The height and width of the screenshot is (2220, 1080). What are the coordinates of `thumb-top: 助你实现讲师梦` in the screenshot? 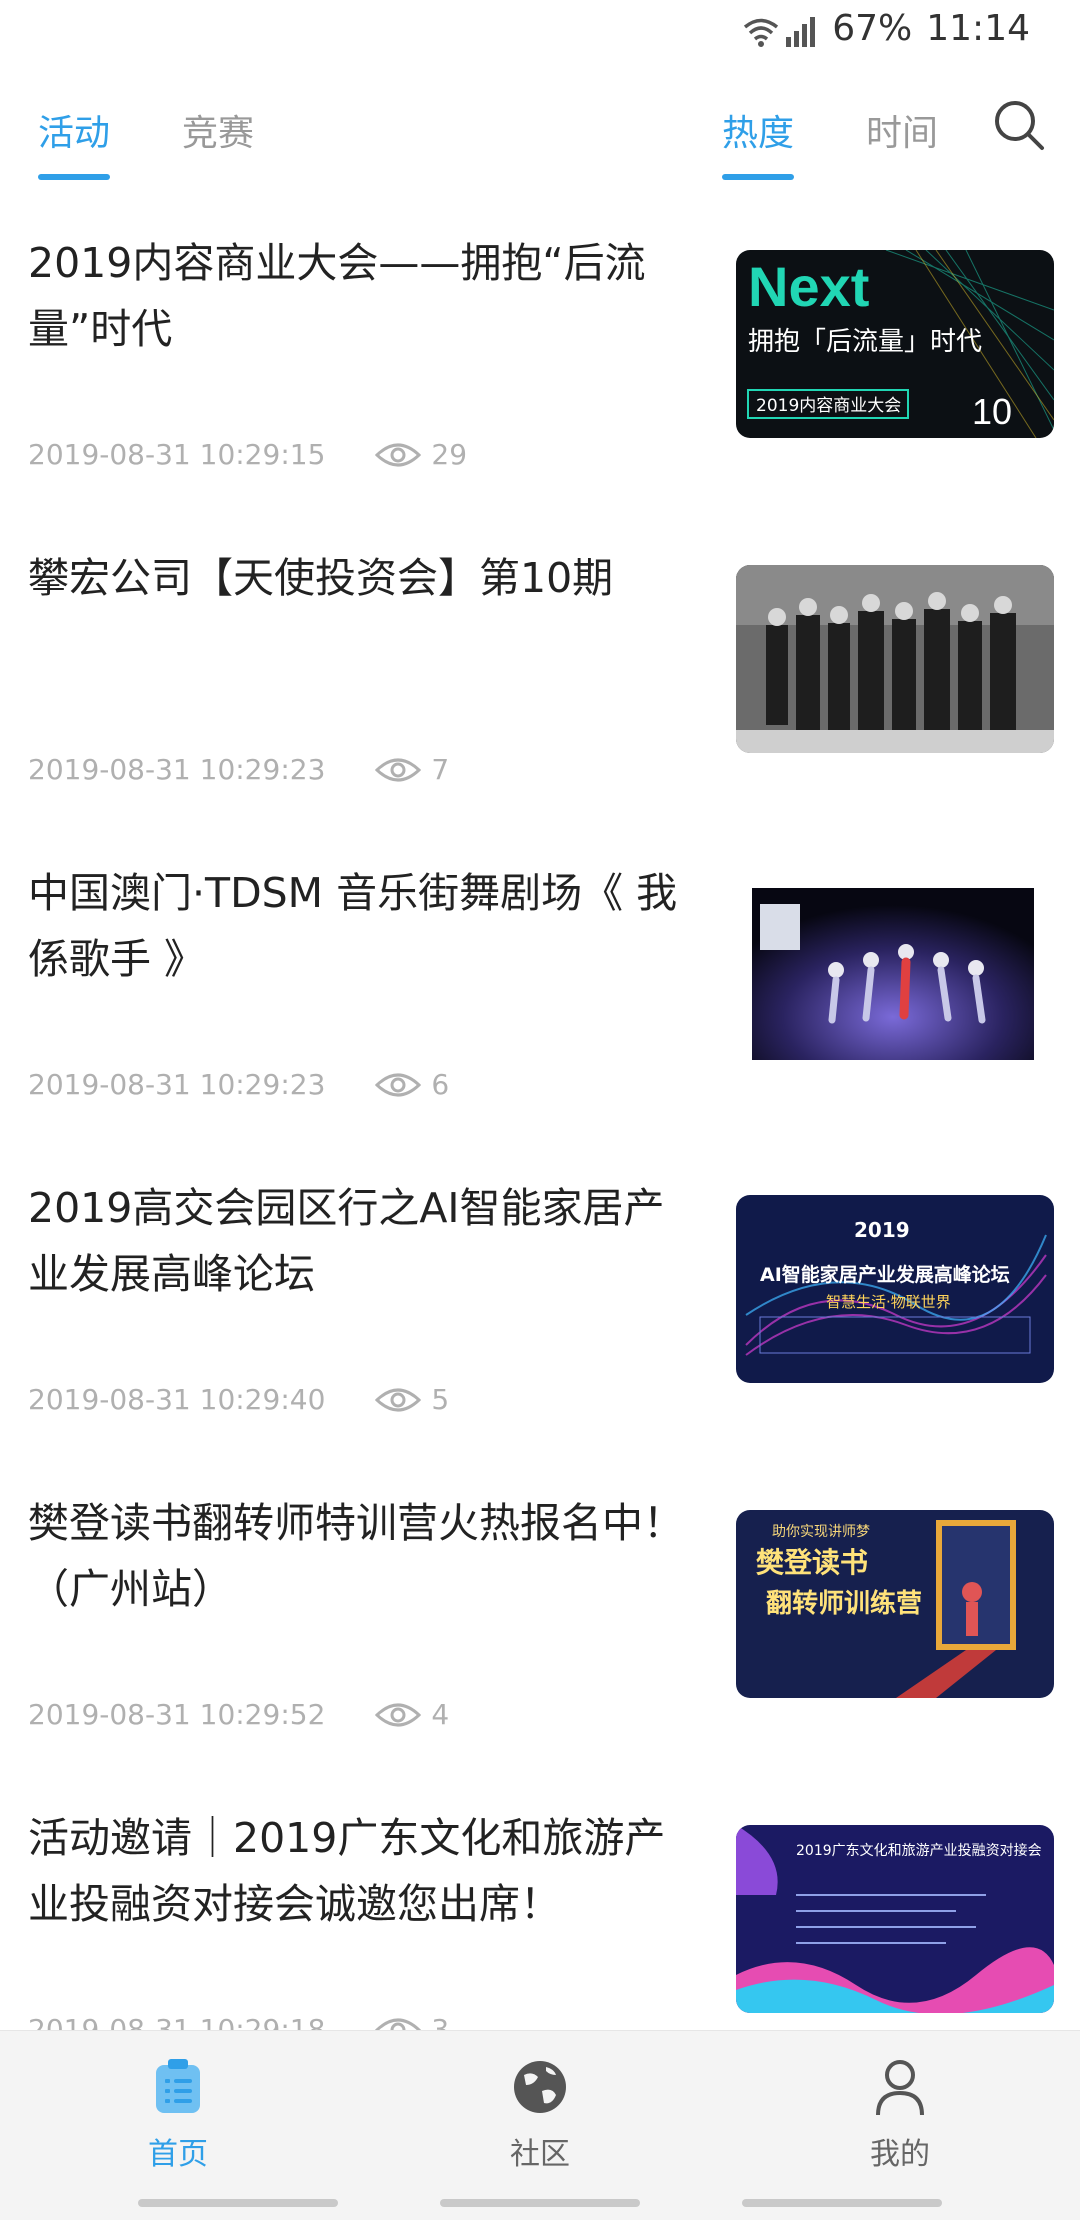 It's located at (821, 1532).